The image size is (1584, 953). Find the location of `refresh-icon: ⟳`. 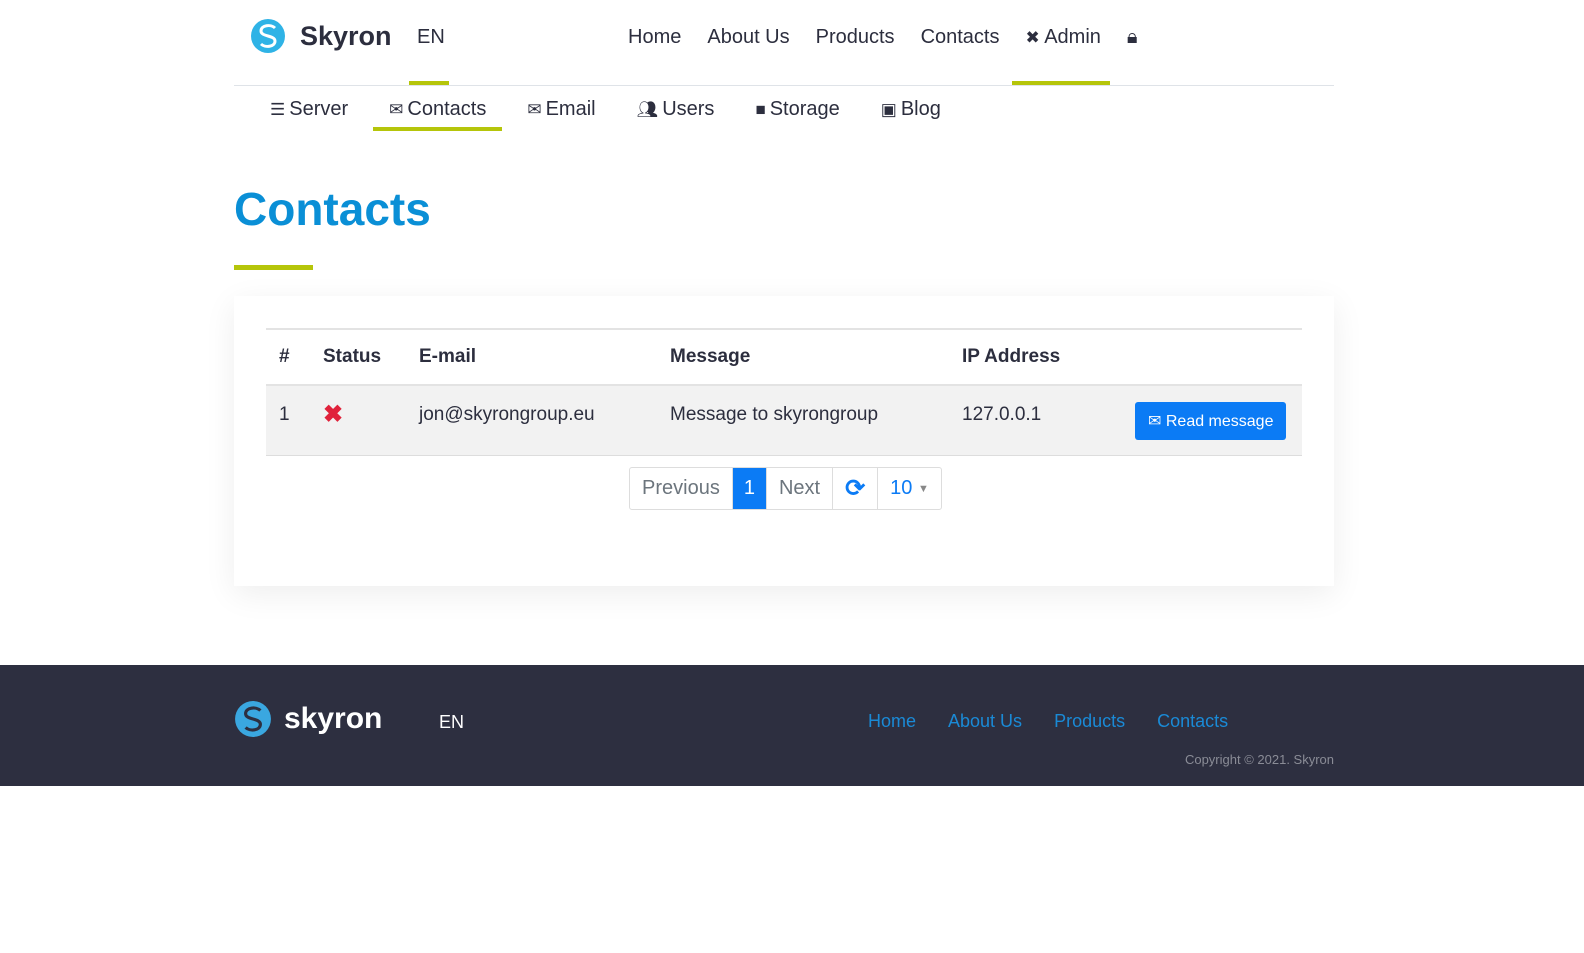

refresh-icon: ⟳ is located at coordinates (856, 488).